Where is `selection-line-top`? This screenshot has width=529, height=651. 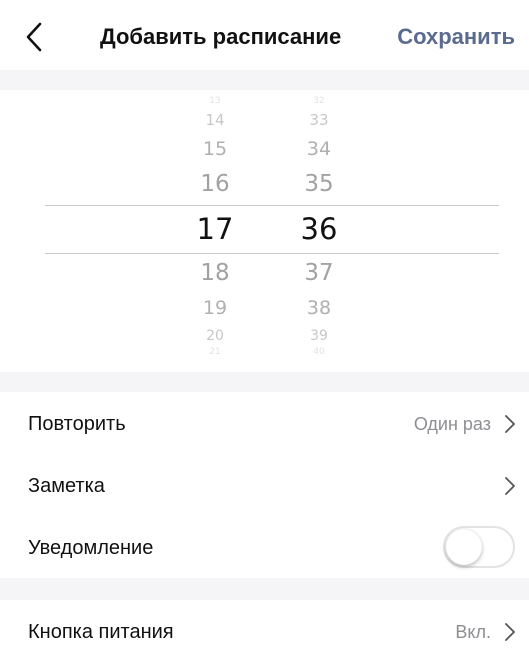
selection-line-top is located at coordinates (272, 205).